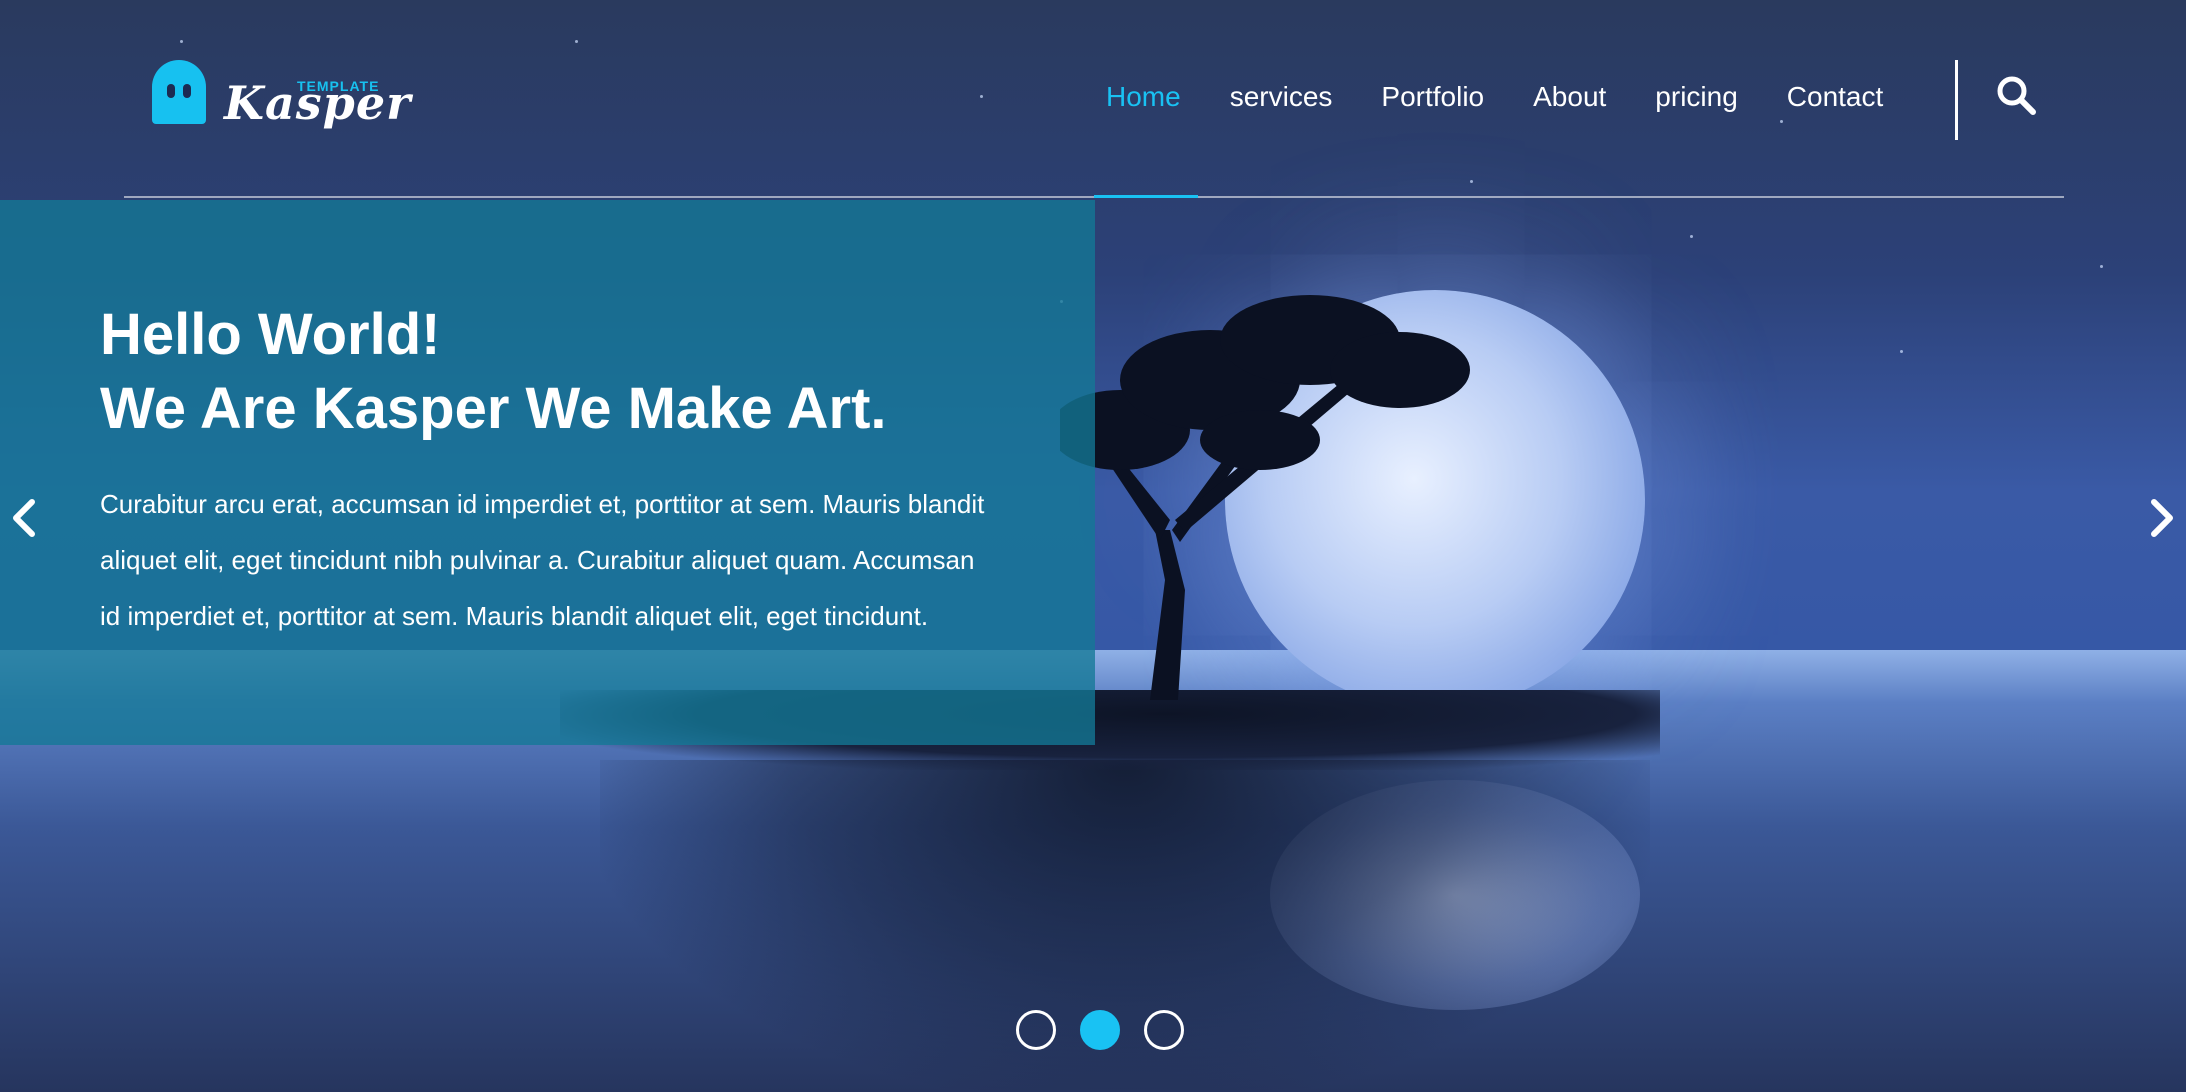 Image resolution: width=2186 pixels, height=1092 pixels. What do you see at coordinates (270, 334) in the screenshot?
I see `hero-title-line-1: Hello World!` at bounding box center [270, 334].